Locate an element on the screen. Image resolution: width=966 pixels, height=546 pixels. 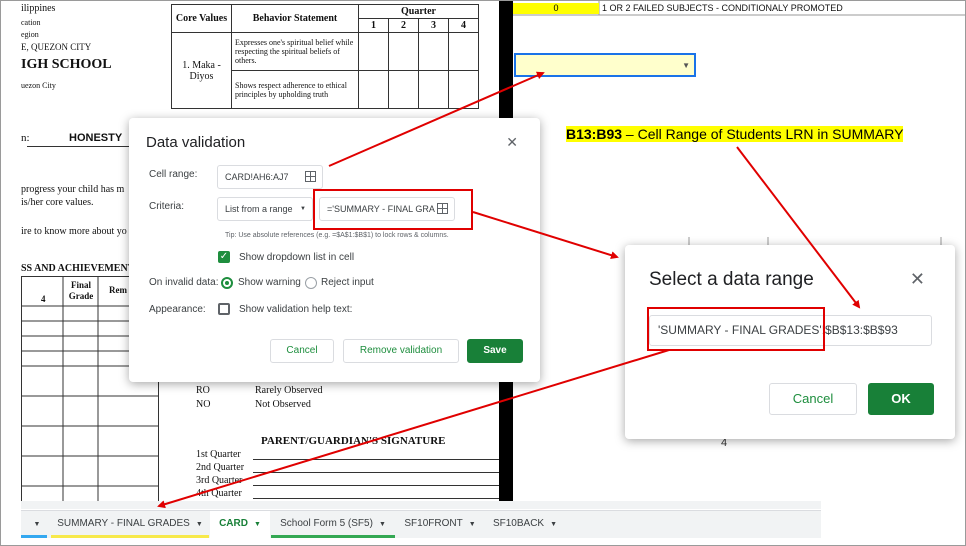
grid-header-final-grade: Final Grade is located at coordinates (81, 290).